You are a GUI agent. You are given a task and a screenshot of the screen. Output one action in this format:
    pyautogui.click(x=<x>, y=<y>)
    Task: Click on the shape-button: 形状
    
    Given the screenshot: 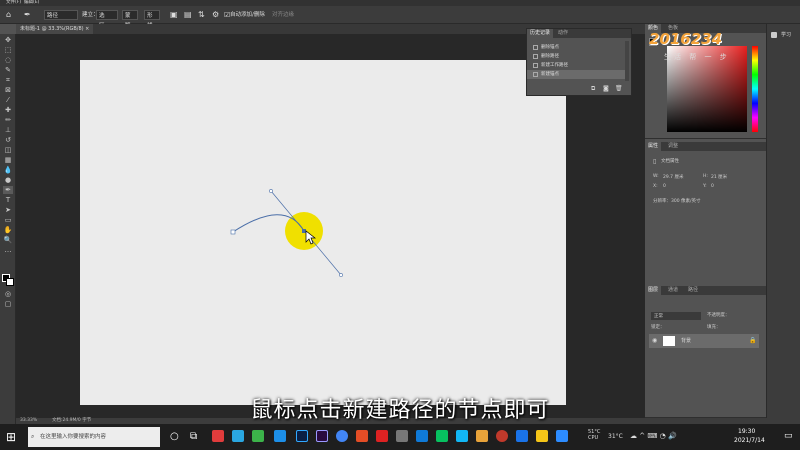 What is the action you would take?
    pyautogui.click(x=152, y=19)
    